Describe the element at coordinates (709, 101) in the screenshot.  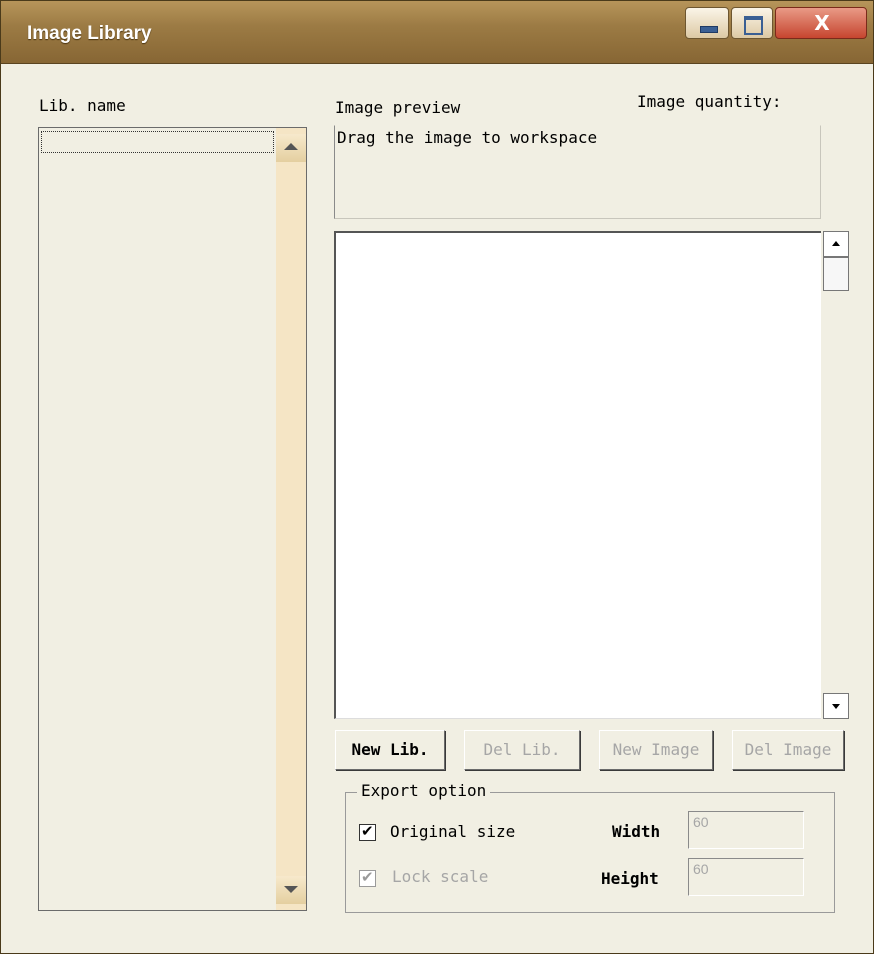
I see `image-quantity-label: Image quantity:` at that location.